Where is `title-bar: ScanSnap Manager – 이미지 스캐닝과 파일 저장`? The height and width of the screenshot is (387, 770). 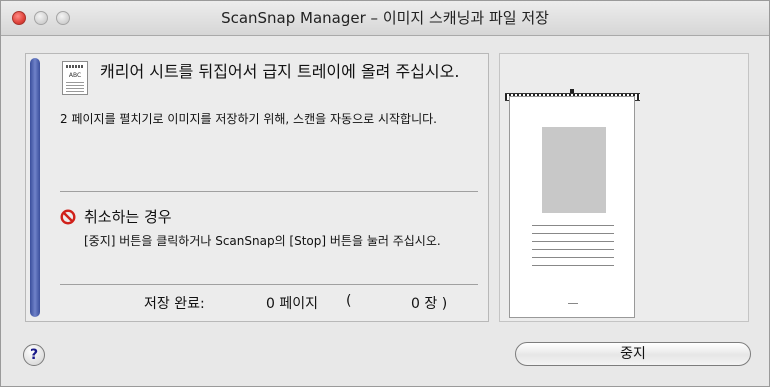 title-bar: ScanSnap Manager – 이미지 스캐닝과 파일 저장 is located at coordinates (385, 18).